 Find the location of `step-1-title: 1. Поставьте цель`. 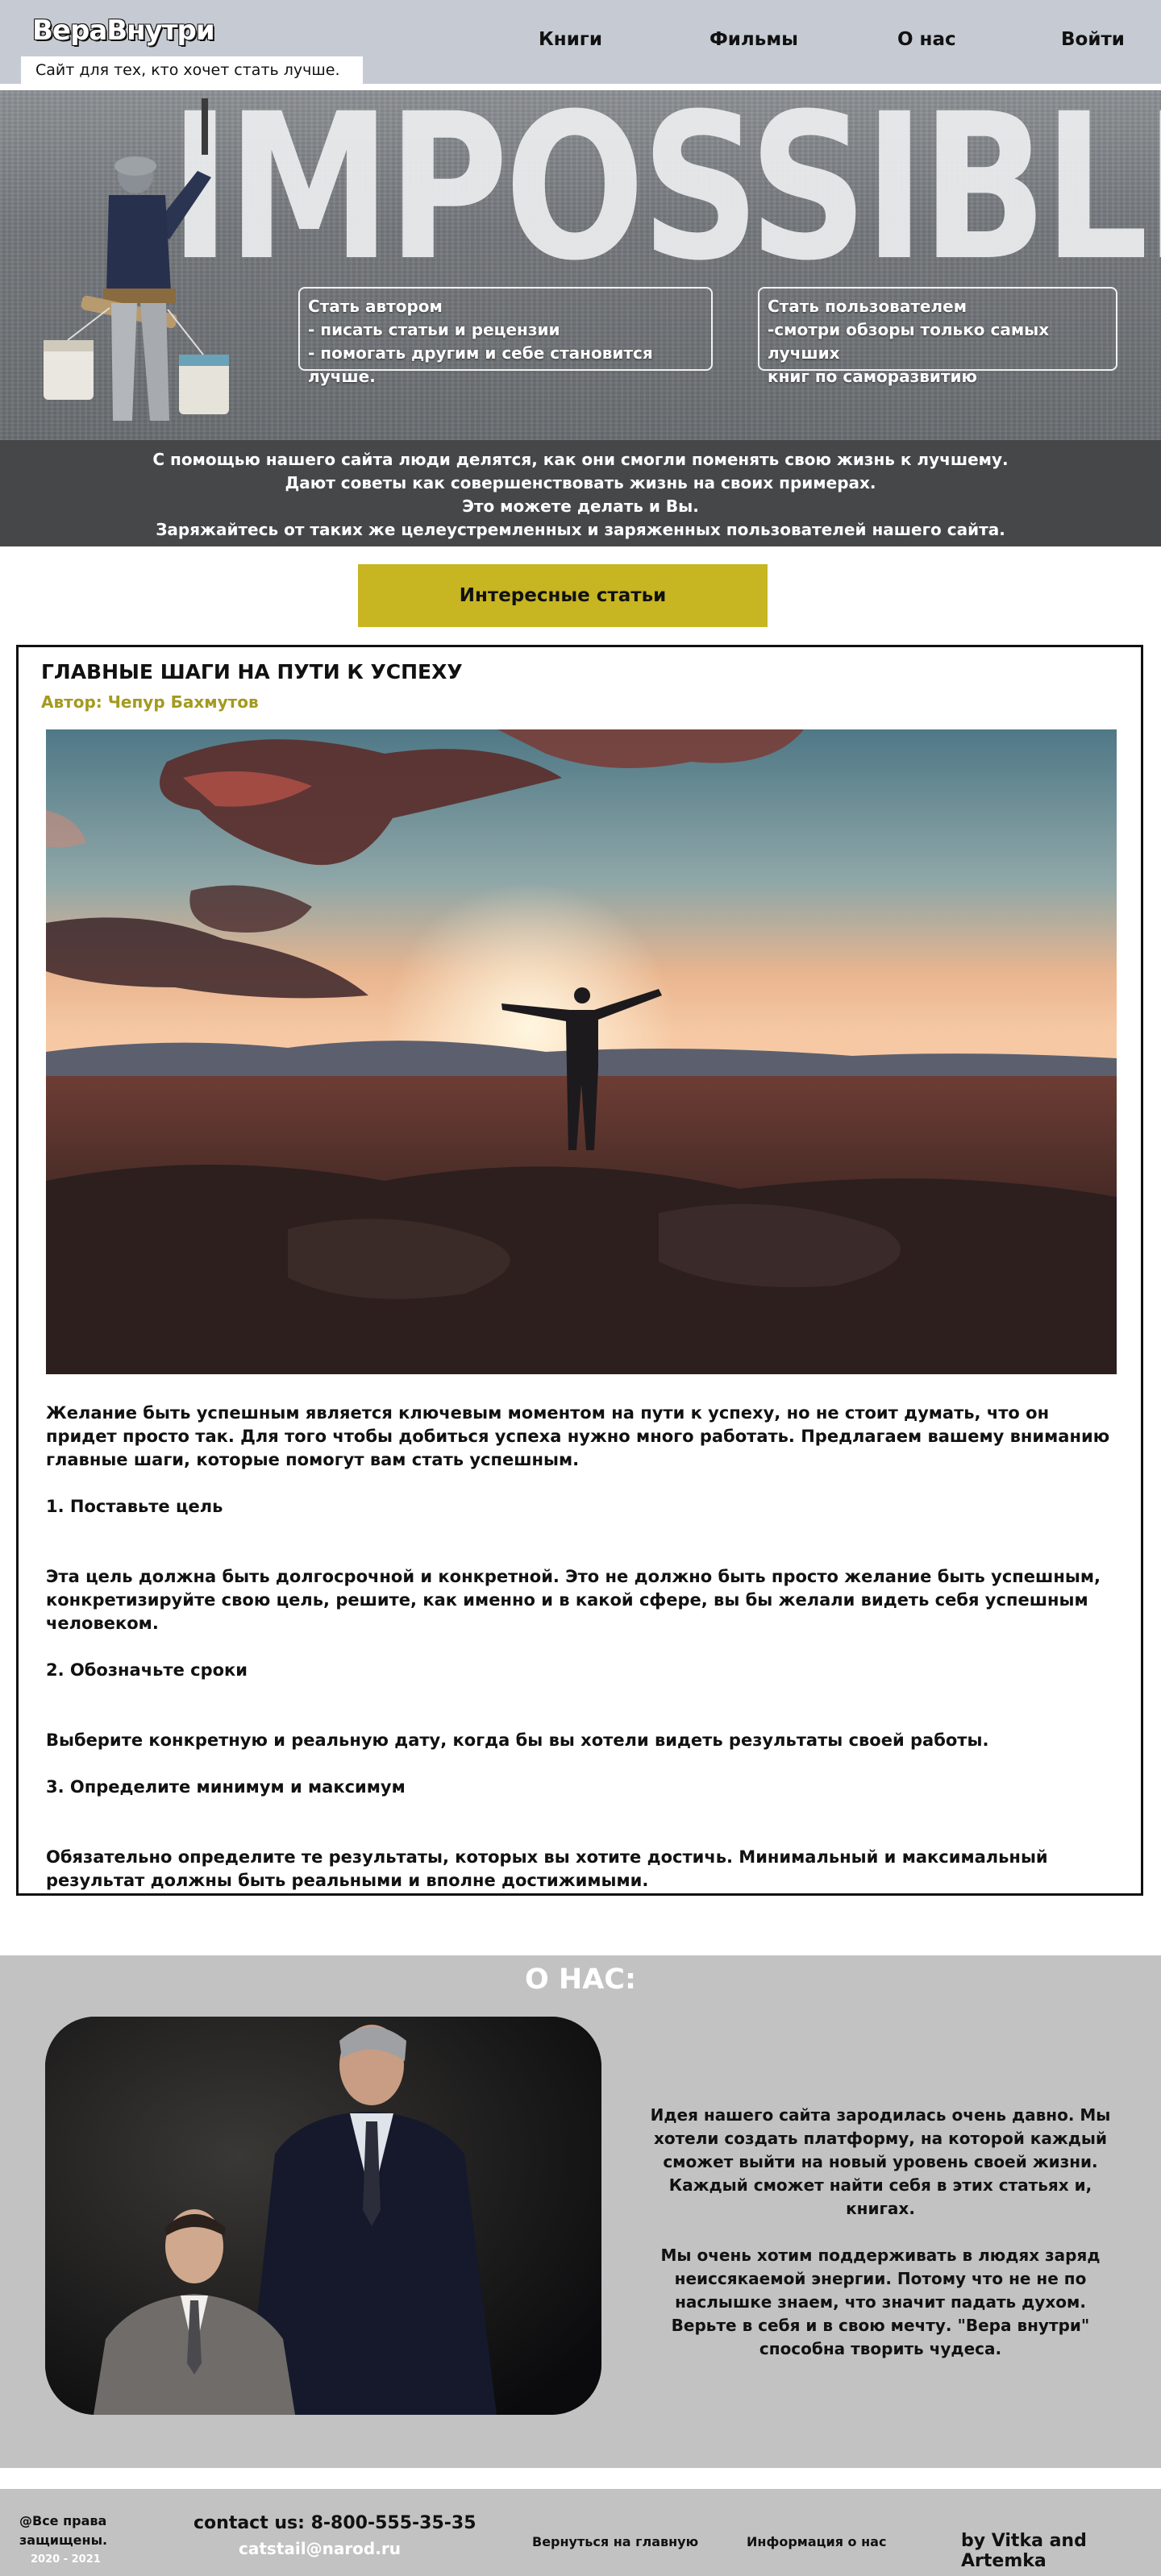

step-1-title: 1. Поставьте цель is located at coordinates (134, 1506).